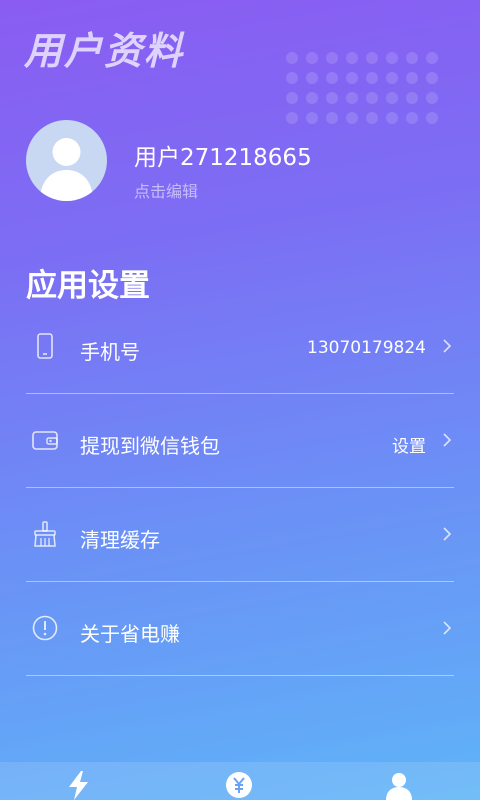 The image size is (480, 800). Describe the element at coordinates (240, 629) in the screenshot. I see `settings-row-about: 关于省电赚` at that location.